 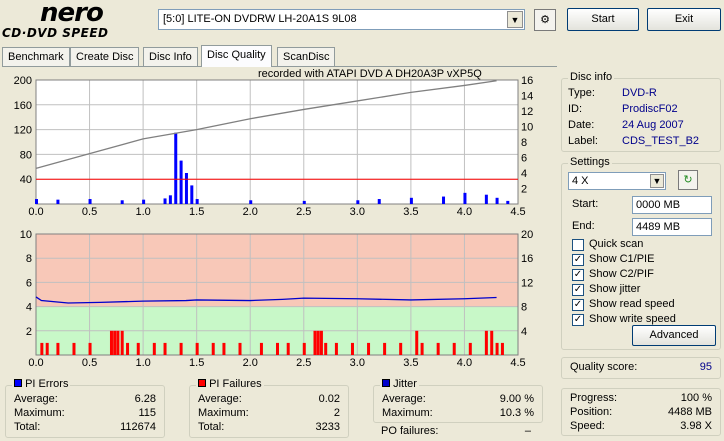 What do you see at coordinates (581, 93) in the screenshot?
I see `disc-type-label: Type:` at bounding box center [581, 93].